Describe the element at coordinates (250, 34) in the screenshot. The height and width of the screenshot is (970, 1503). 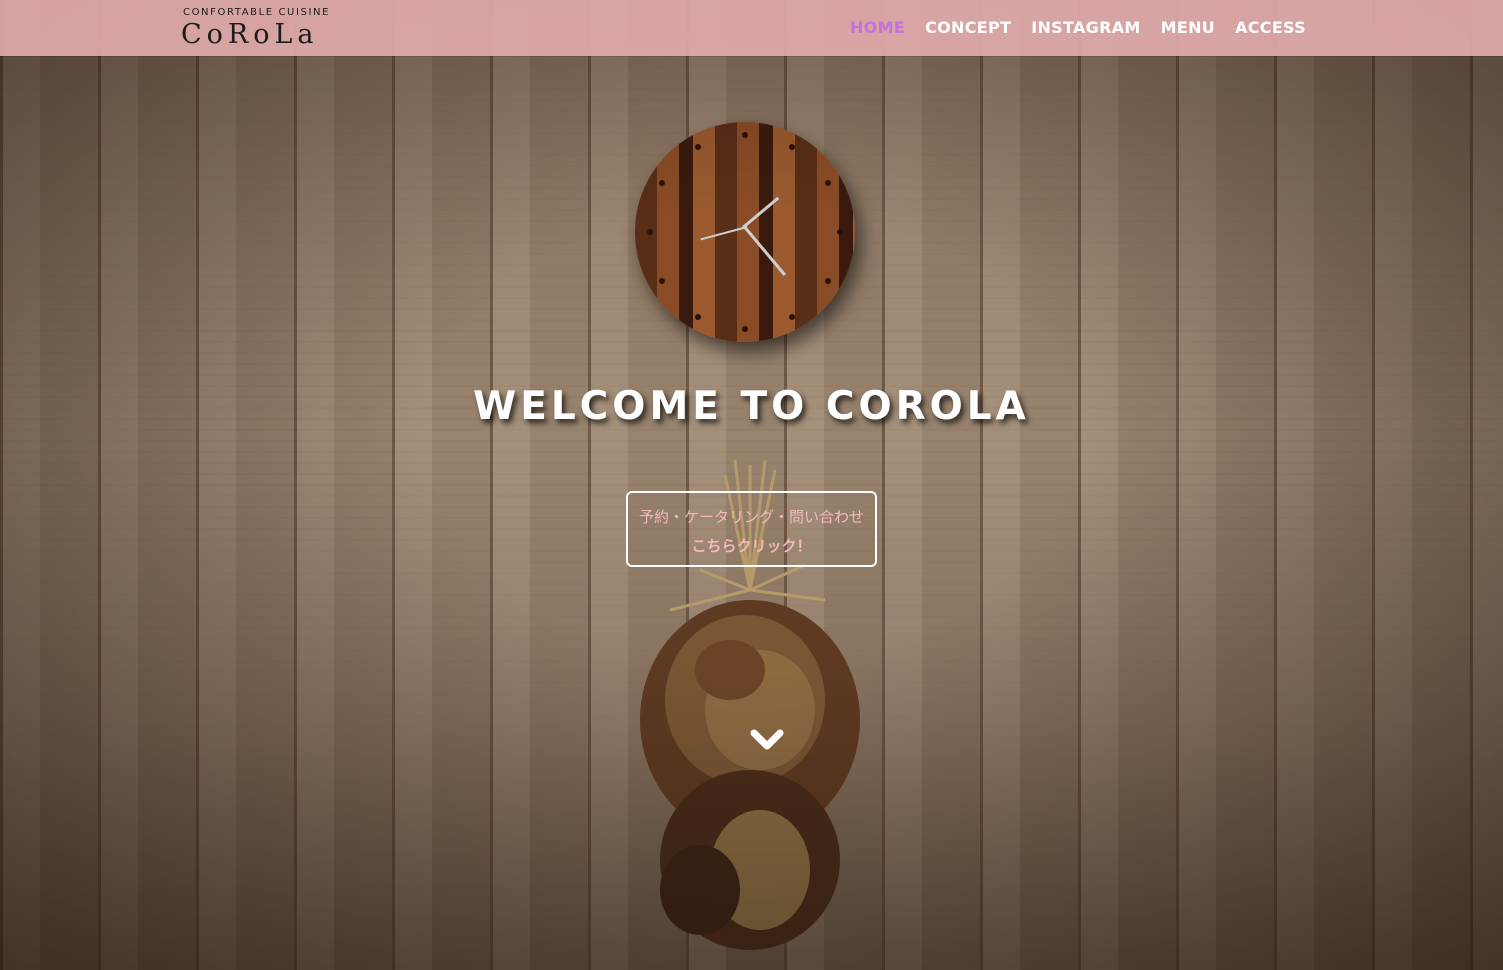
I see `logo-name: CoRoLa` at that location.